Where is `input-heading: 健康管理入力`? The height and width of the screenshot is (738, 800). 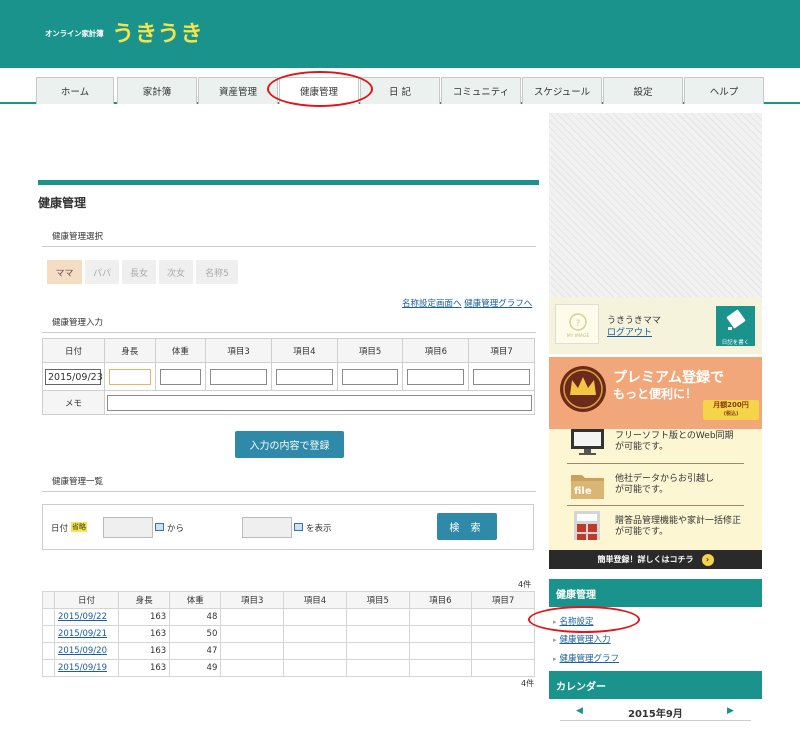
input-heading: 健康管理入力 is located at coordinates (289, 324).